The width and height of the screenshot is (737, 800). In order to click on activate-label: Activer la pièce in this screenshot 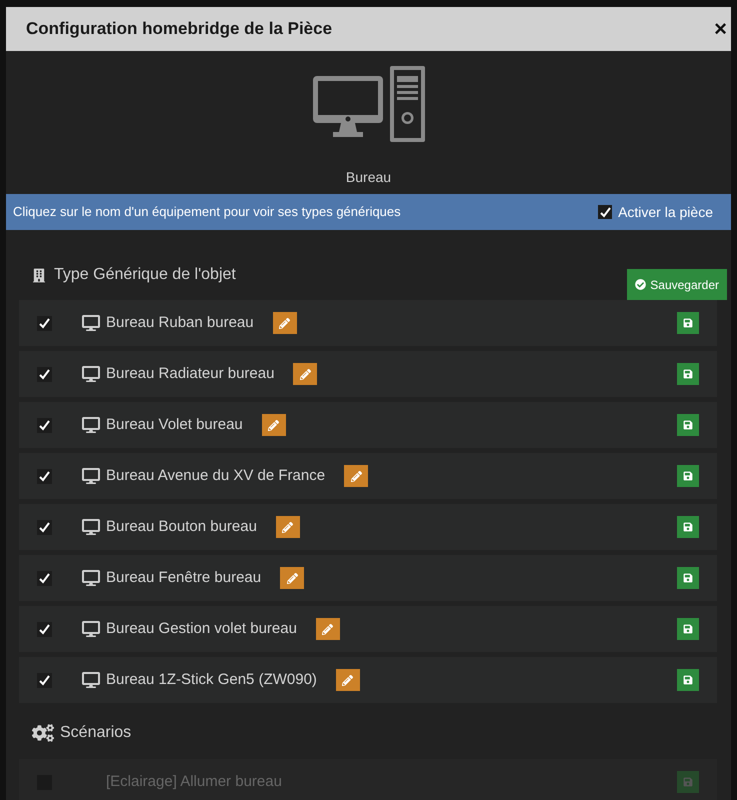, I will do `click(665, 212)`.